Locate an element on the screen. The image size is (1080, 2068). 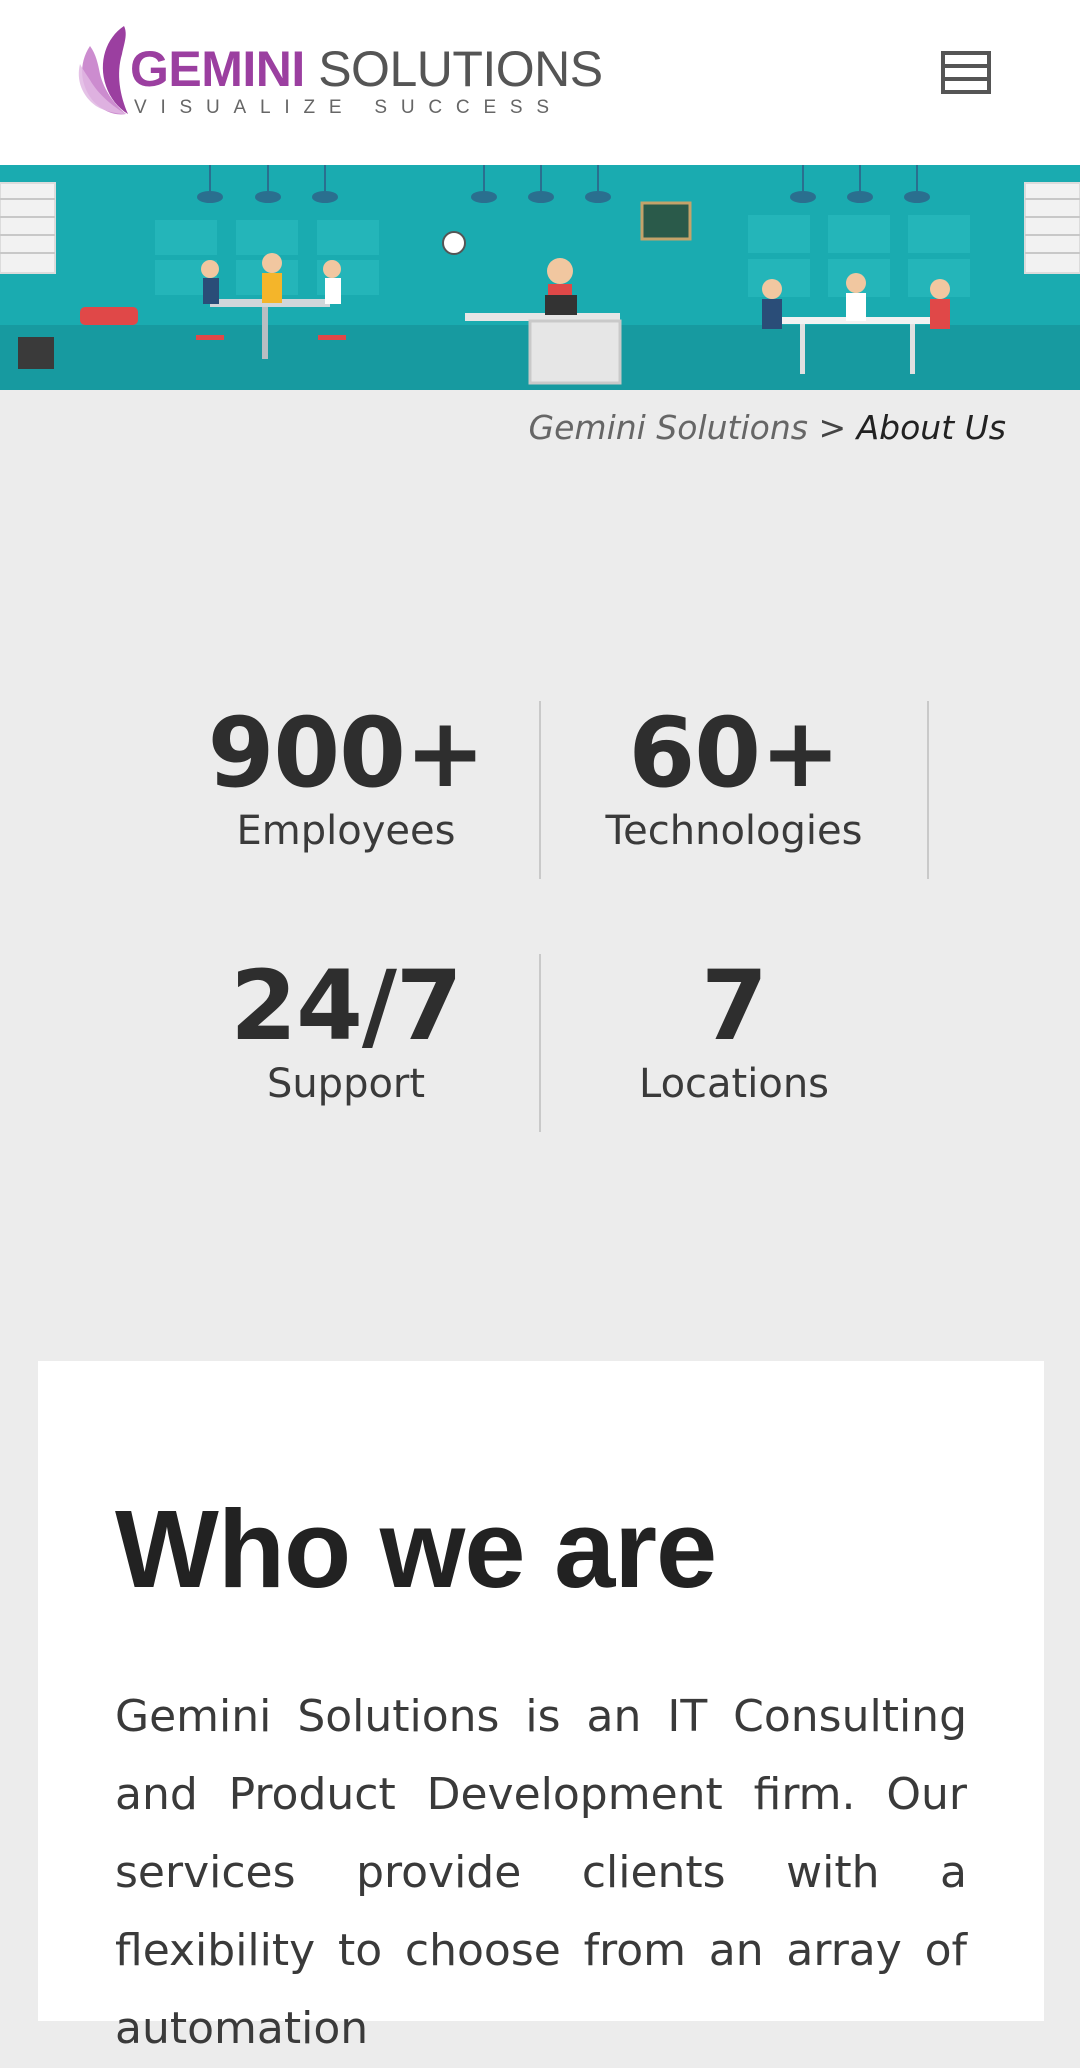
stat-value: 7 is located at coordinates (734, 1006).